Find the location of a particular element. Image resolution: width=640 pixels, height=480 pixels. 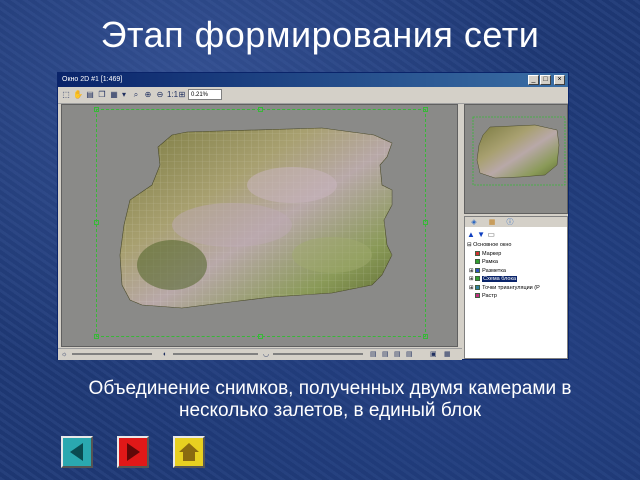

nav-last-icon: ▤ is located at coordinates (409, 354).